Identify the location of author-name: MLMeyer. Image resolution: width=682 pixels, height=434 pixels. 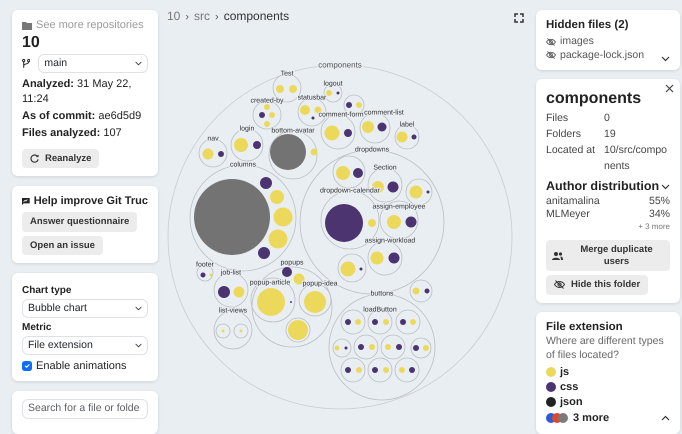
(568, 215).